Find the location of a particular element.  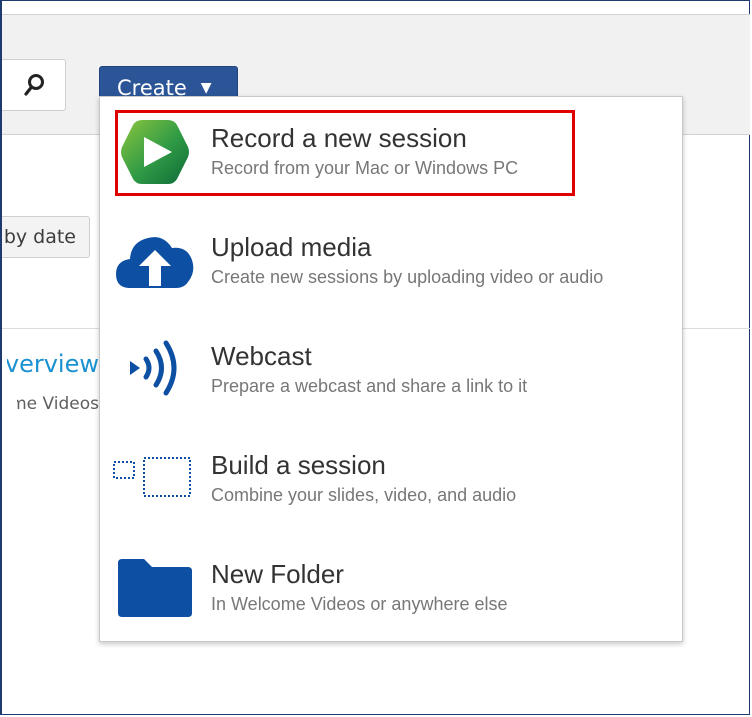

menu-item-title: New Folder is located at coordinates (277, 574).